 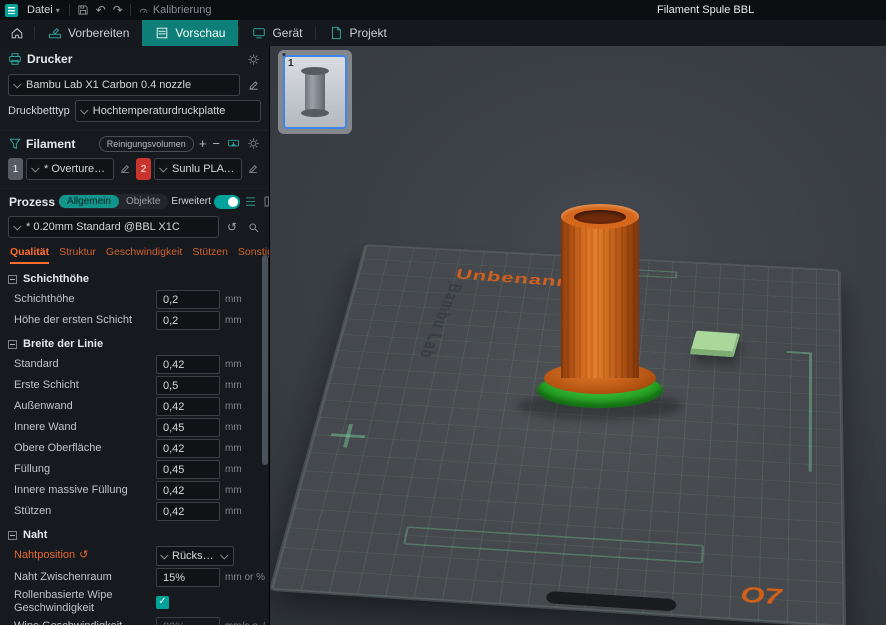 I want to click on setting-input: 15%, so click(x=188, y=577).